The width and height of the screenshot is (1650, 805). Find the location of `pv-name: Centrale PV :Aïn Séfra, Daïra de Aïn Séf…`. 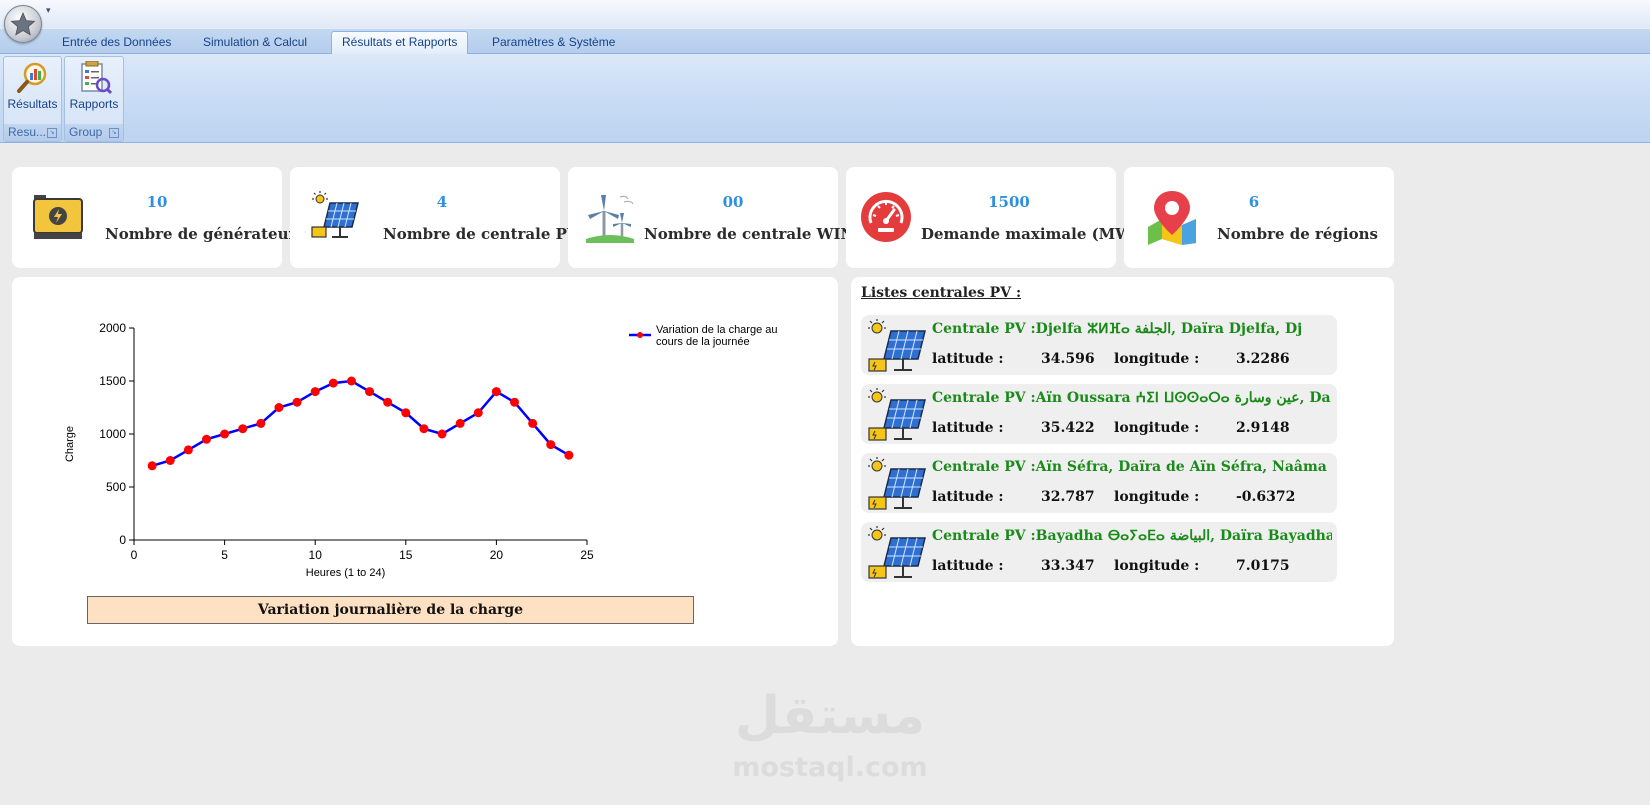

pv-name: Centrale PV :Aïn Séfra, Daïra de Aïn Séf… is located at coordinates (1129, 467).